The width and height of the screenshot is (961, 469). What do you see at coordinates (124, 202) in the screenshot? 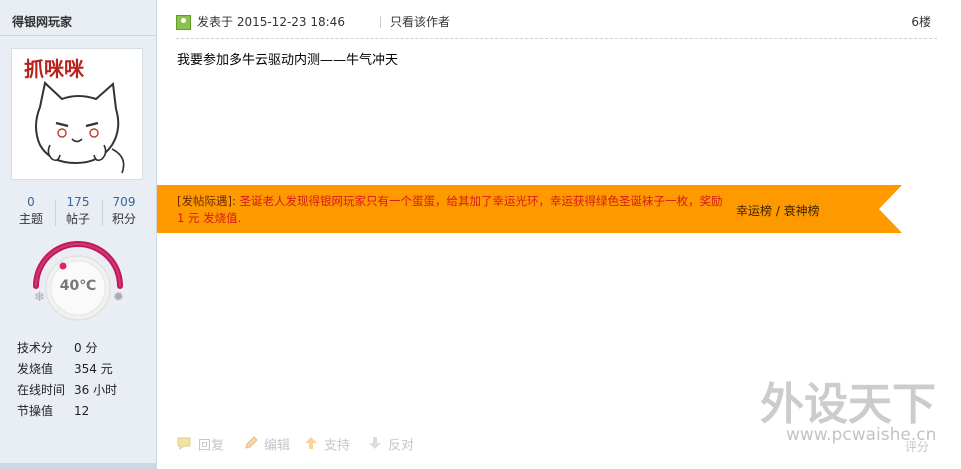
I see `stat-points-value: 709` at bounding box center [124, 202].